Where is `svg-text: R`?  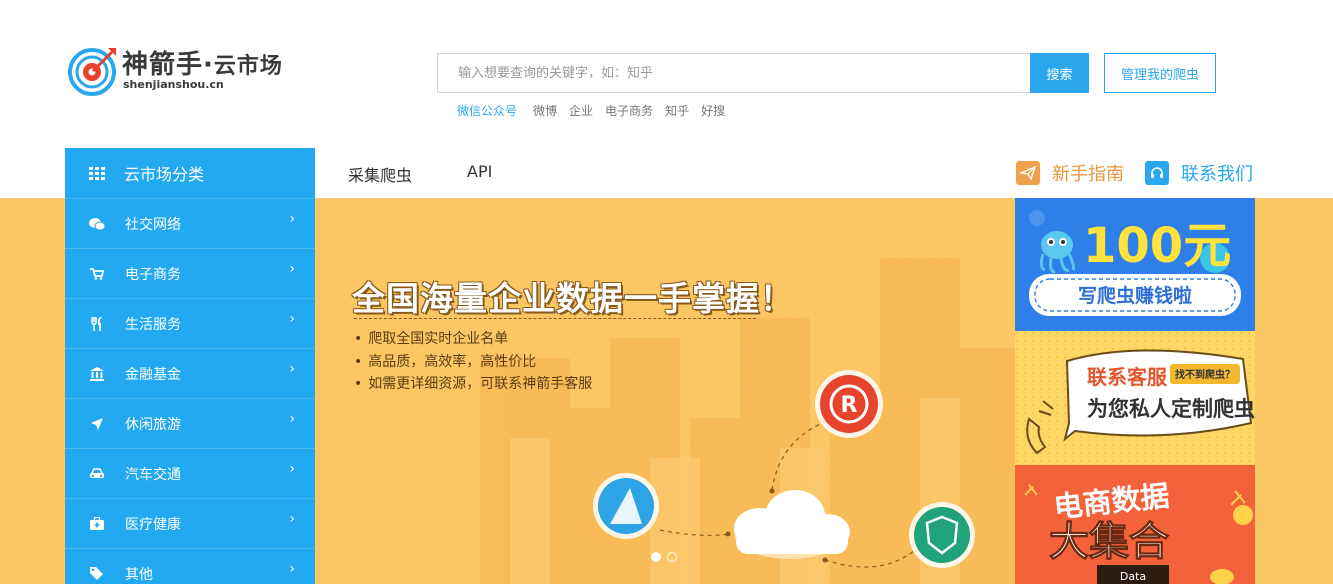
svg-text: R is located at coordinates (849, 405).